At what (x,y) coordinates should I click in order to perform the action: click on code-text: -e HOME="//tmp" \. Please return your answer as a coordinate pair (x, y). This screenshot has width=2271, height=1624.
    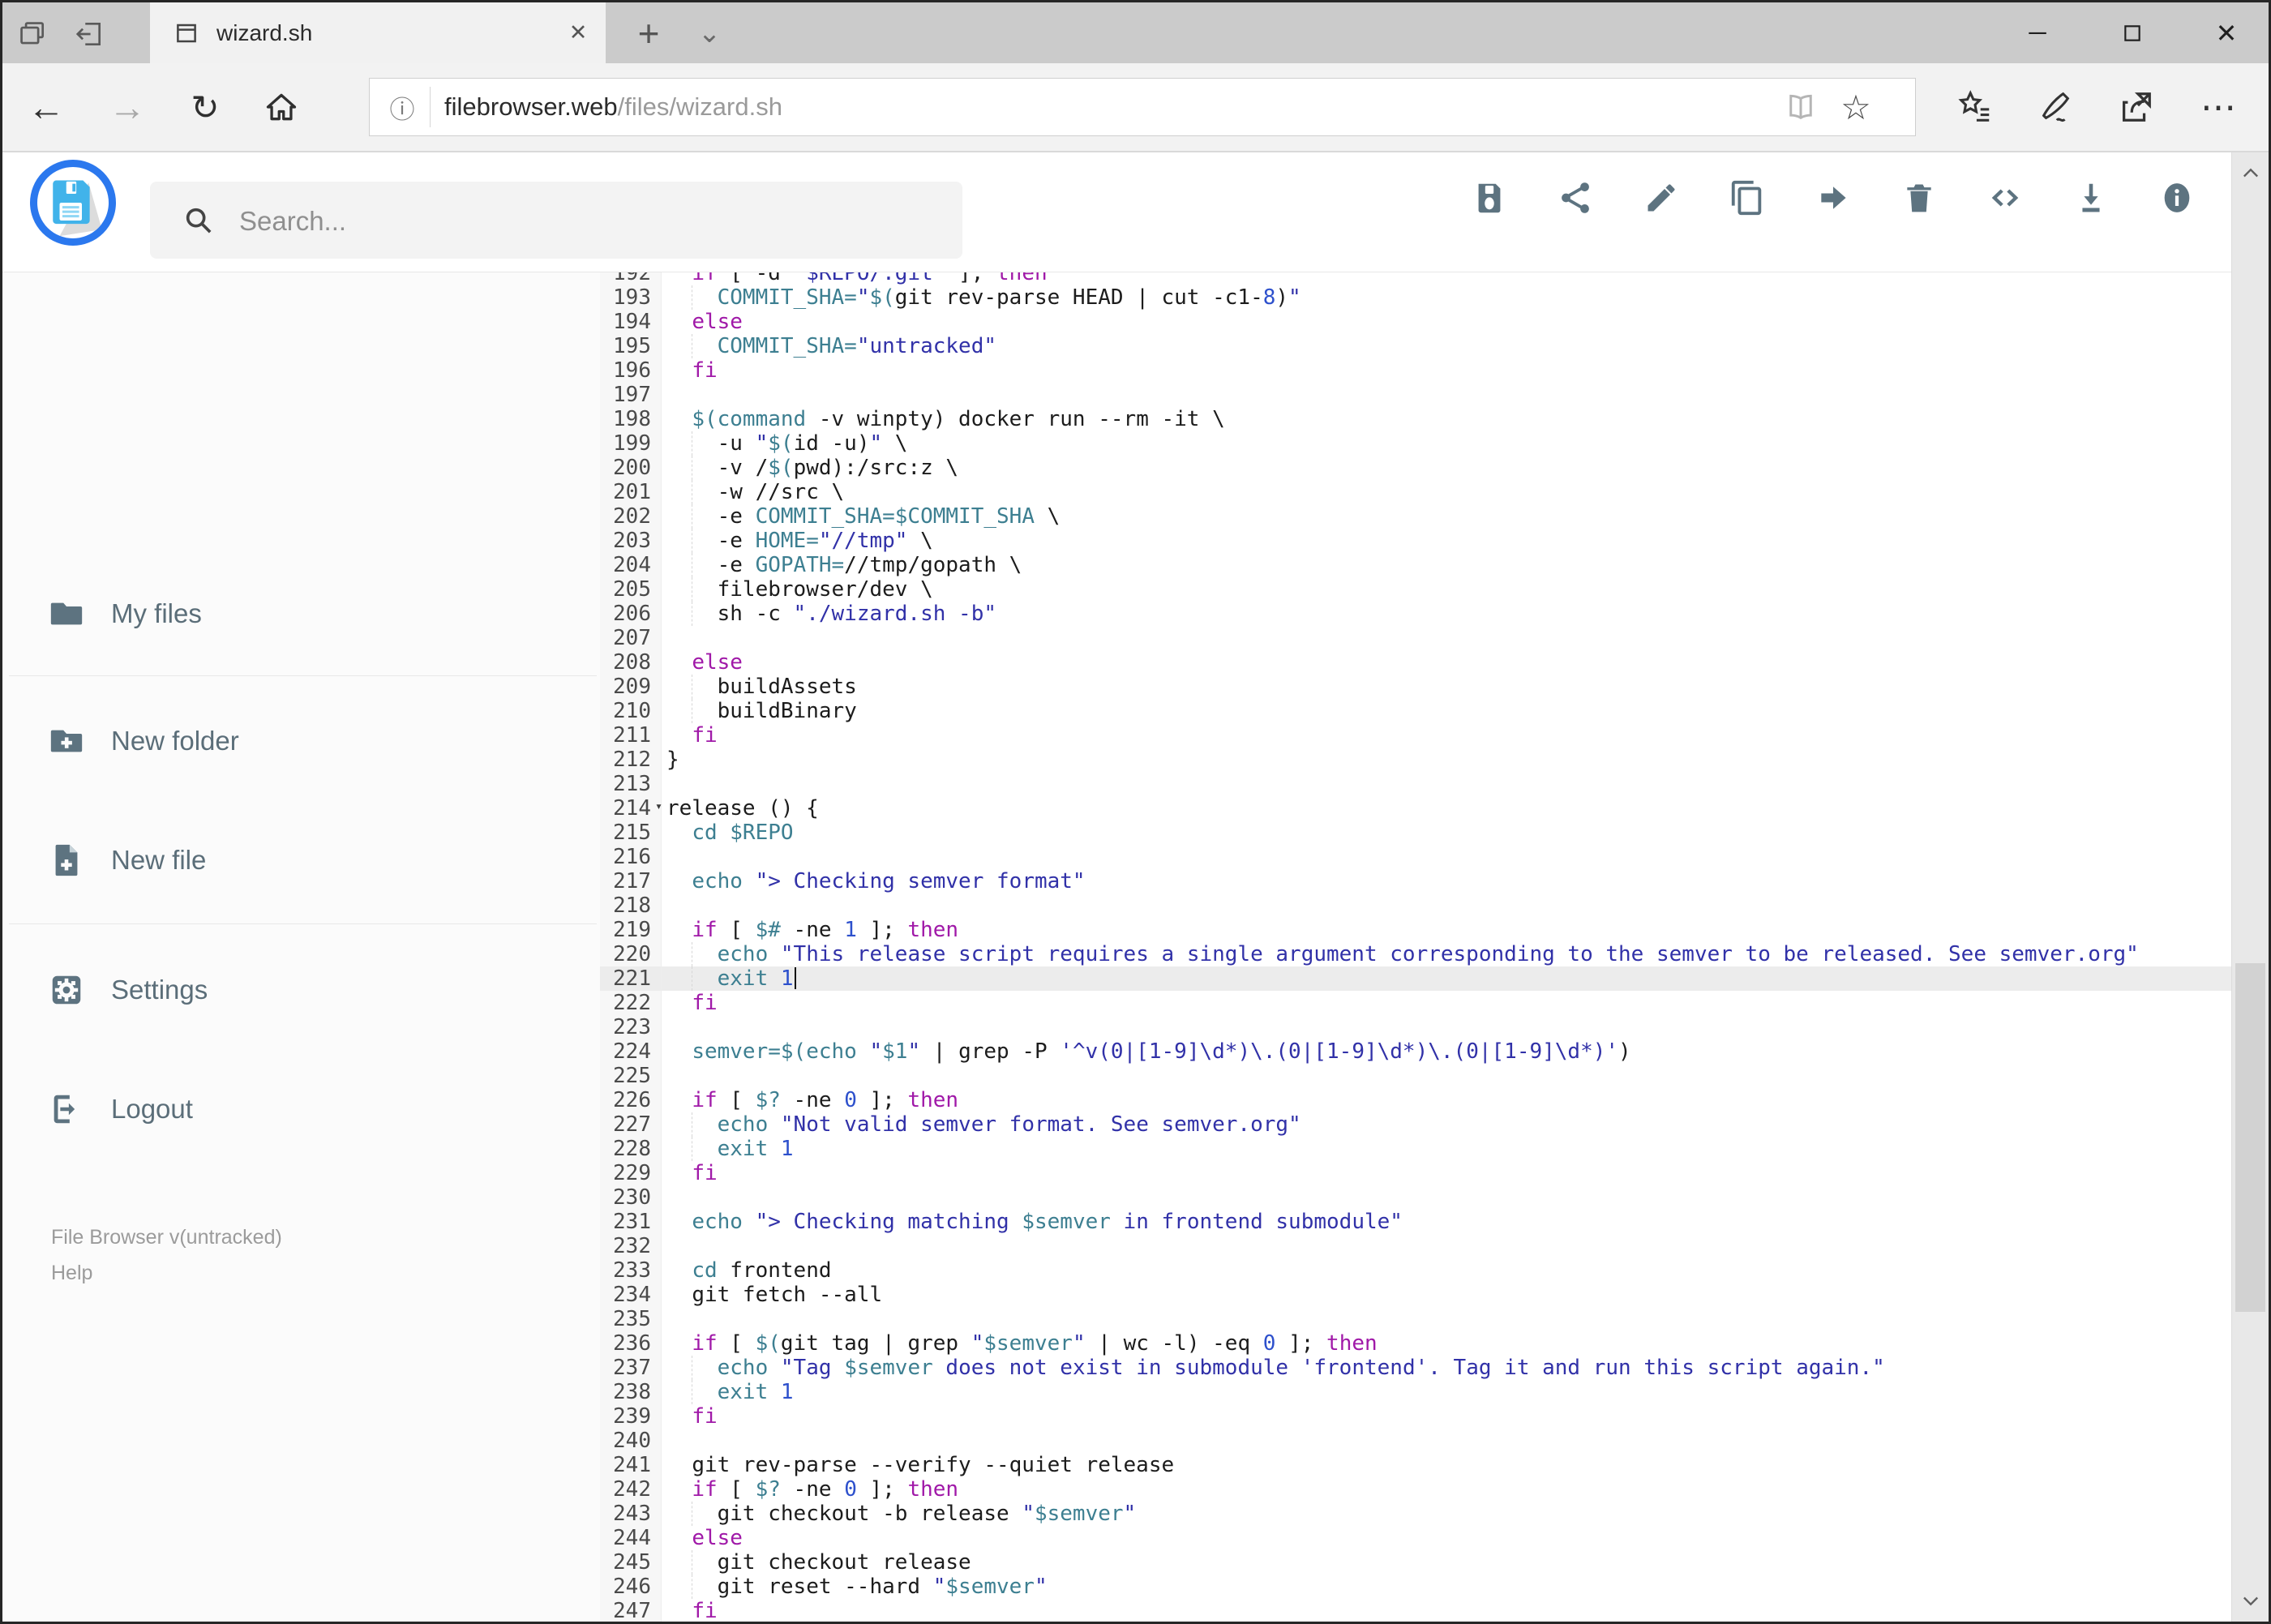
    Looking at the image, I should click on (1446, 541).